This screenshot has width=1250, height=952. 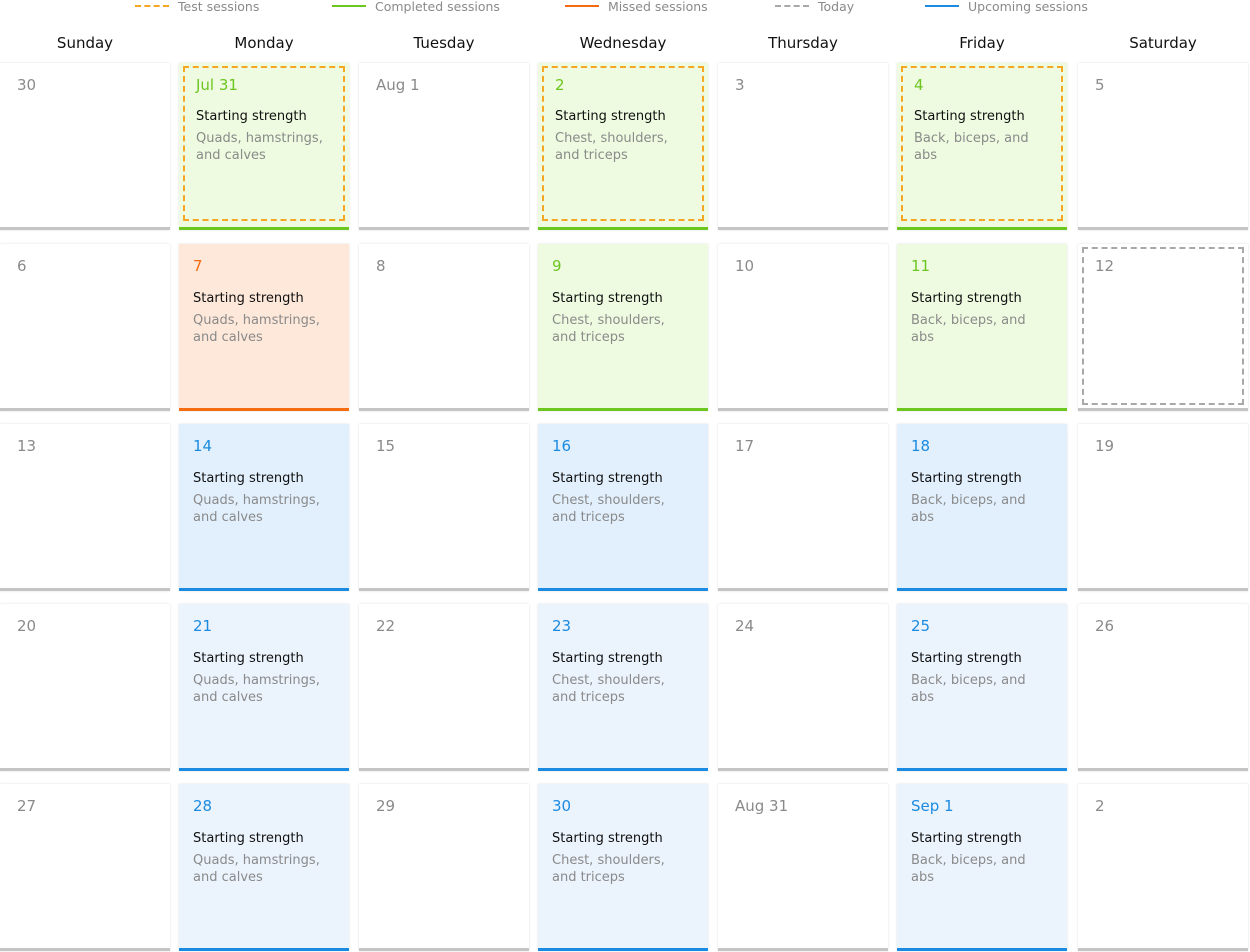 What do you see at coordinates (762, 806) in the screenshot?
I see `date-number: Aug 31` at bounding box center [762, 806].